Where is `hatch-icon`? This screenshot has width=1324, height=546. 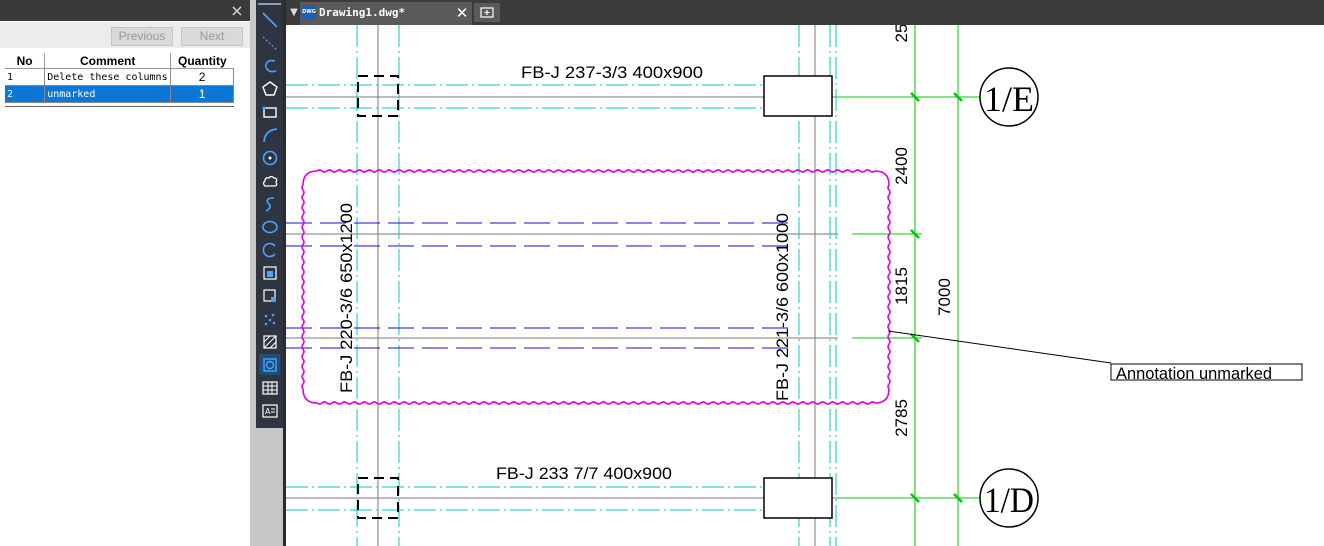 hatch-icon is located at coordinates (269, 341).